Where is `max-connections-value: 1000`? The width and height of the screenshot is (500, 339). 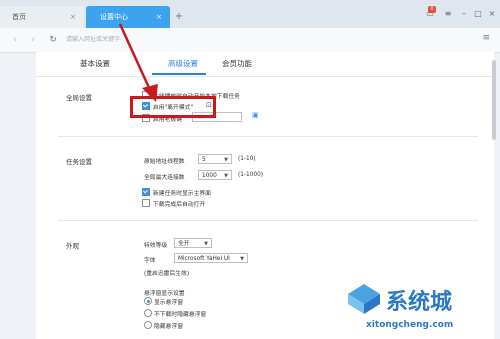
max-connections-value: 1000 is located at coordinates (209, 176).